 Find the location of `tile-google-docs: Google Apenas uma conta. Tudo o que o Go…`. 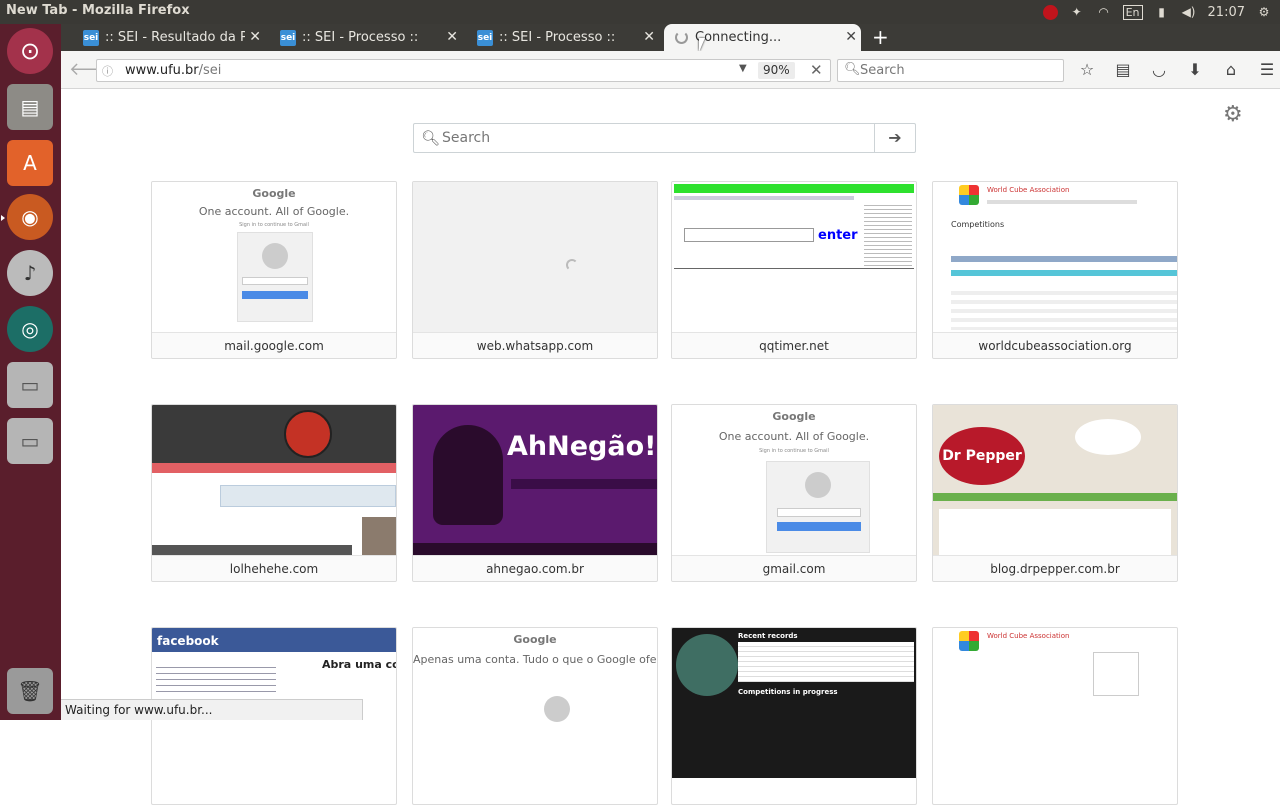

tile-google-docs: Google Apenas uma conta. Tudo o que o Go… is located at coordinates (535, 716).